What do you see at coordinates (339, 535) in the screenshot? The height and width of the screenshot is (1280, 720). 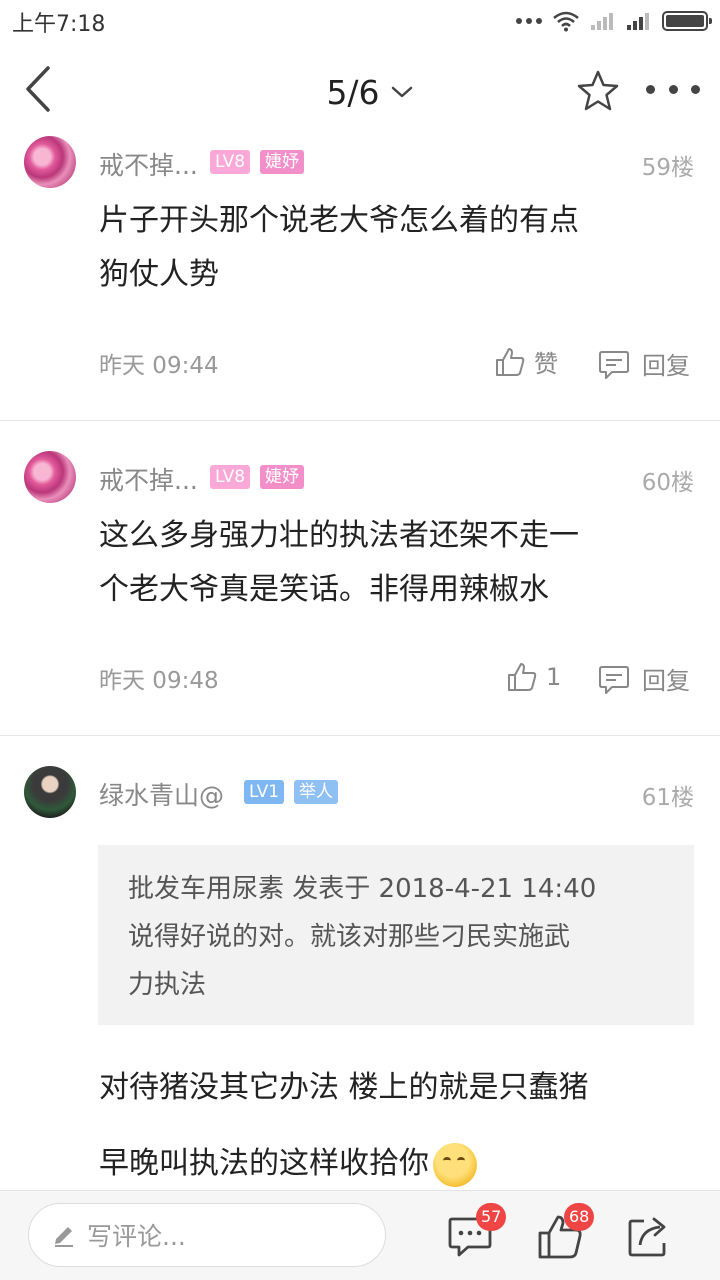 I see `comment-line: 这么多身强力壮的执法者还架不走一` at bounding box center [339, 535].